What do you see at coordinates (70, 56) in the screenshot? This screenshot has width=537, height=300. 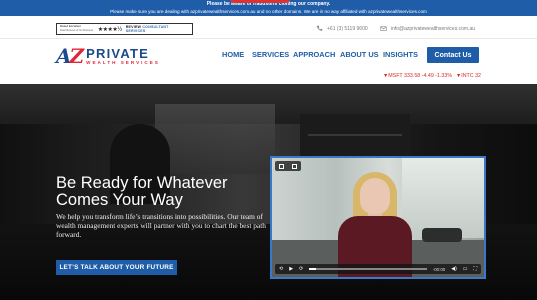 I see `logo-mark: AZ` at bounding box center [70, 56].